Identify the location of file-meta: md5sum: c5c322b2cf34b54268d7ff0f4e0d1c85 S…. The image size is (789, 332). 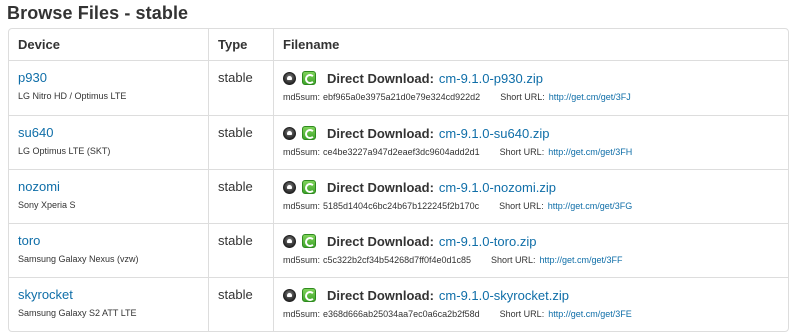
(531, 260).